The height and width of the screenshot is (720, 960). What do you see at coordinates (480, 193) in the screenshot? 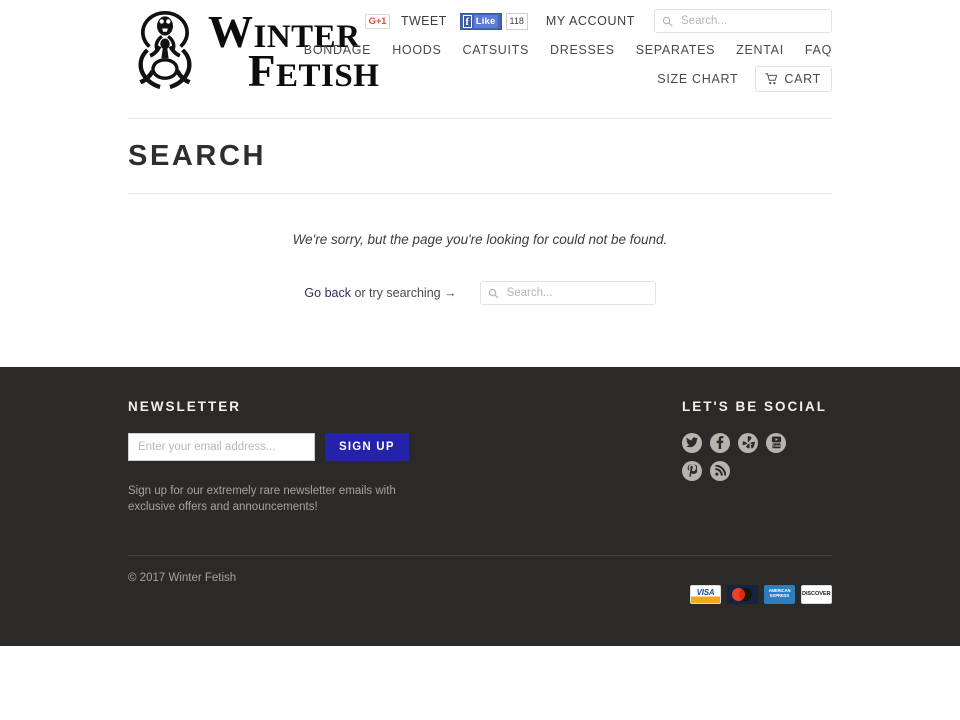
I see `divider-under-title` at bounding box center [480, 193].